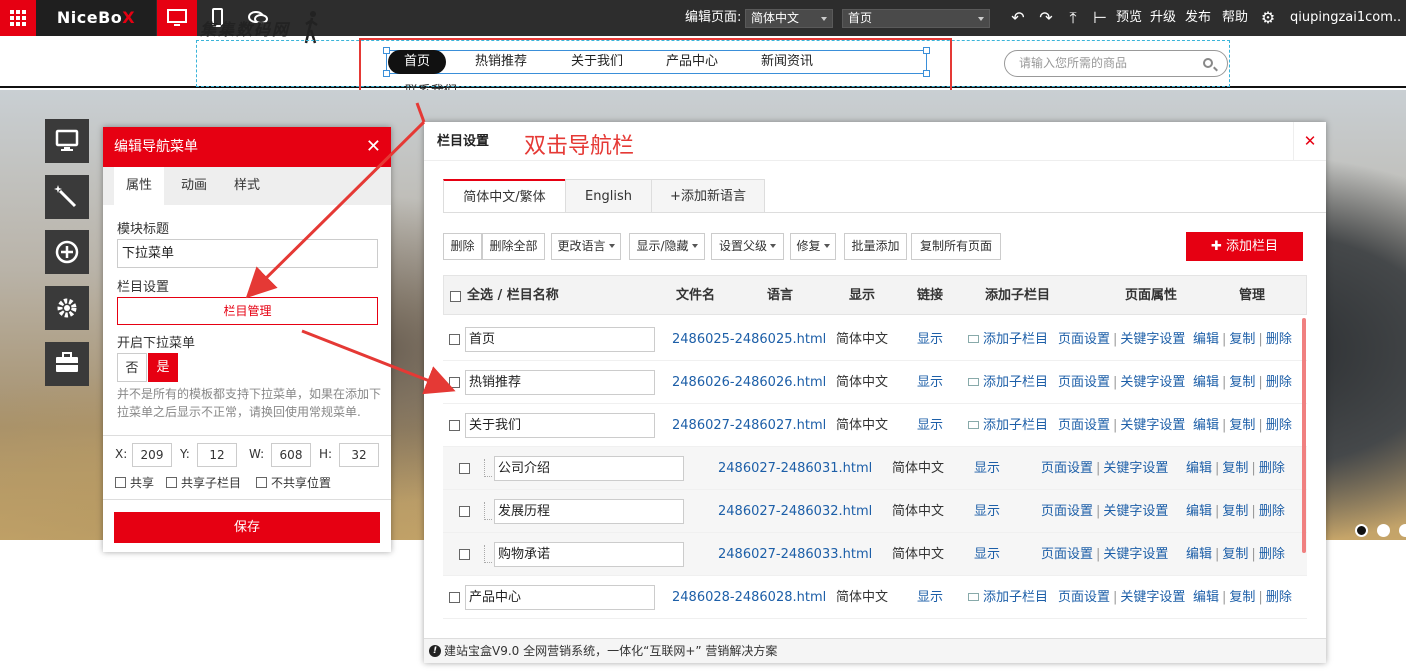 This screenshot has height=671, width=1406. I want to click on column-name-input: 公司介绍, so click(589, 468).